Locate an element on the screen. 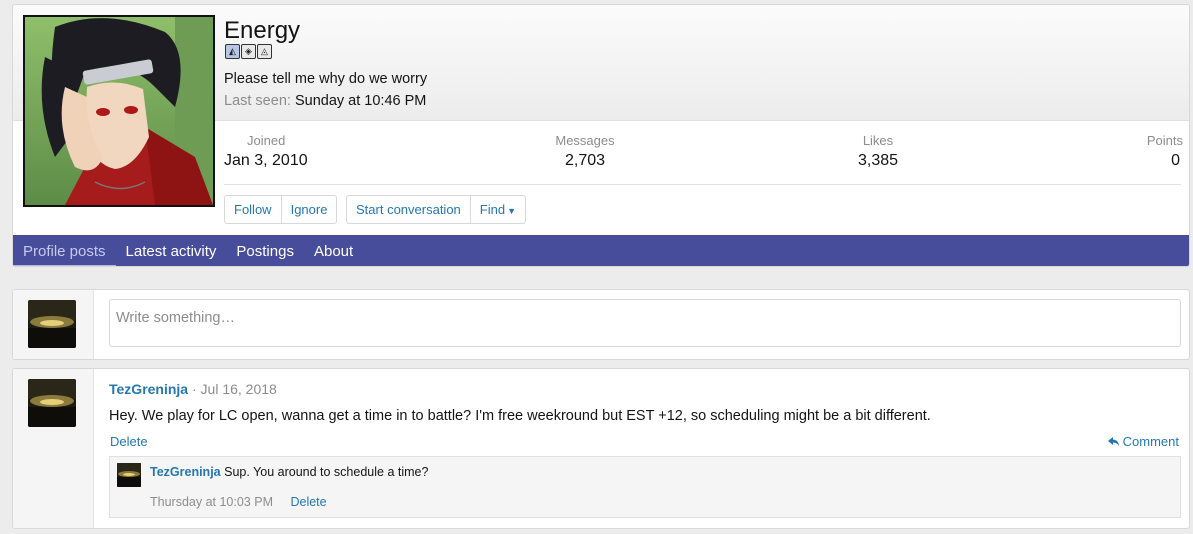  stat-likes-label: Likes is located at coordinates (878, 140).